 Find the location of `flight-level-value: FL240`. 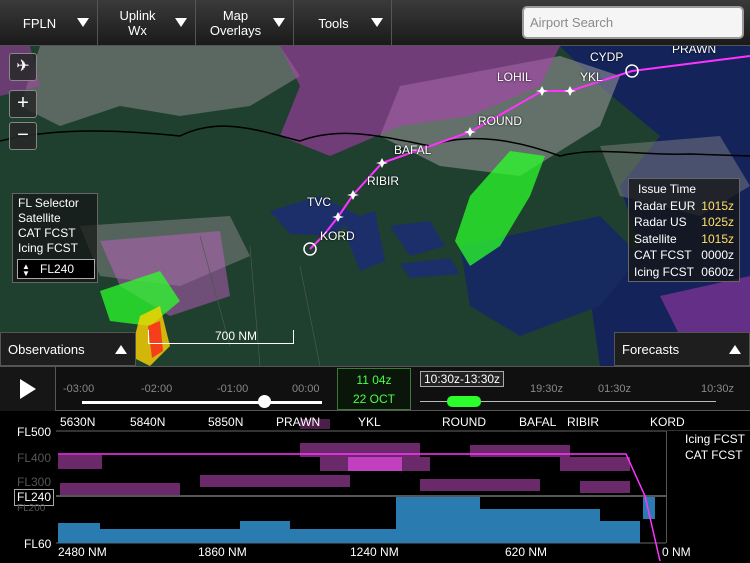

flight-level-value: FL240 is located at coordinates (57, 269).